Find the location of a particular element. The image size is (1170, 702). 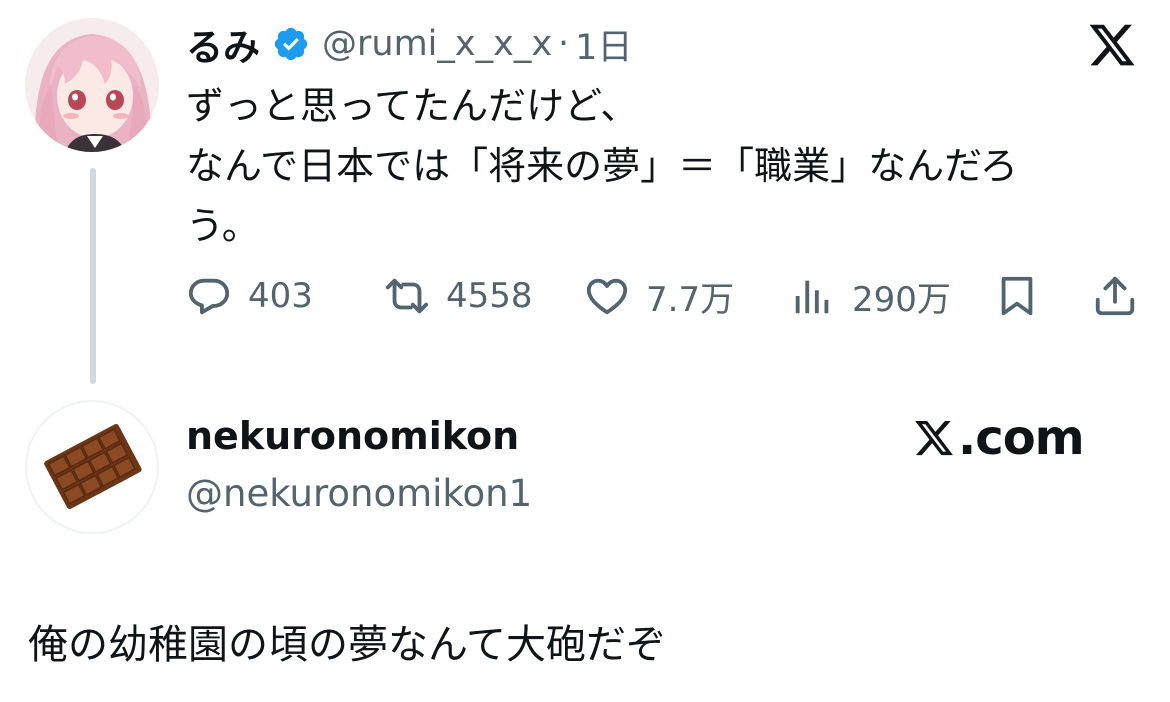

share-button is located at coordinates (1115, 296).